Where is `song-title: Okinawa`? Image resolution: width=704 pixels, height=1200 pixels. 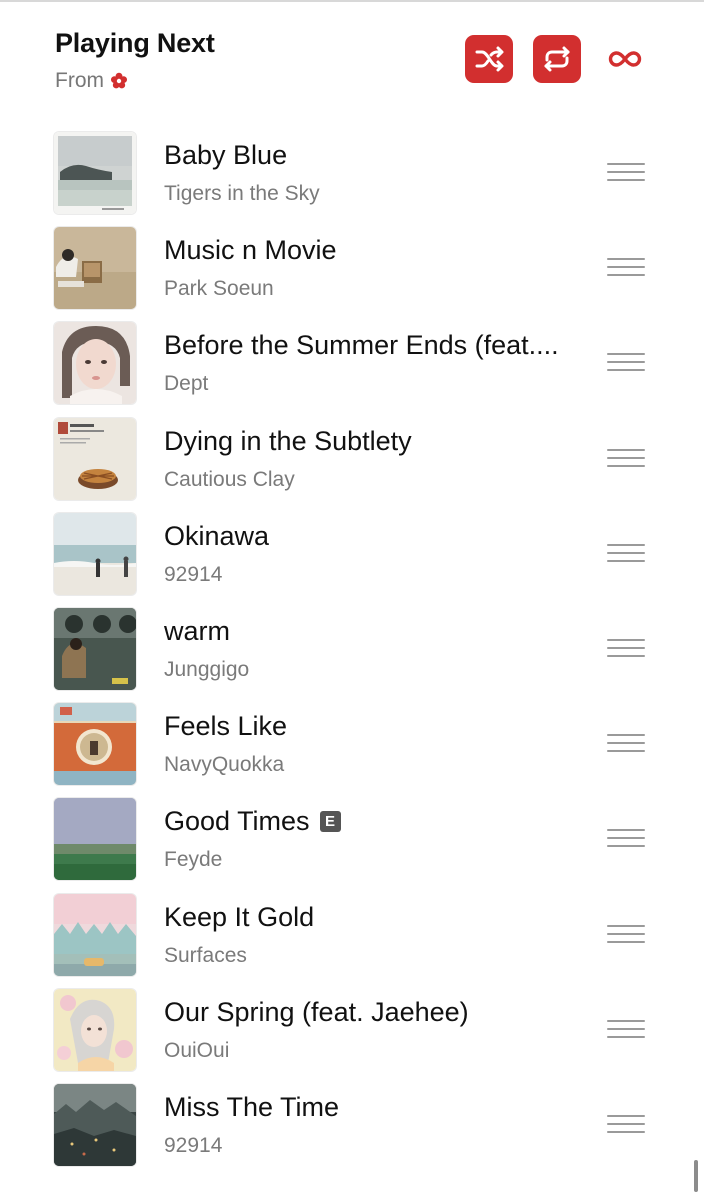
song-title: Okinawa is located at coordinates (217, 535).